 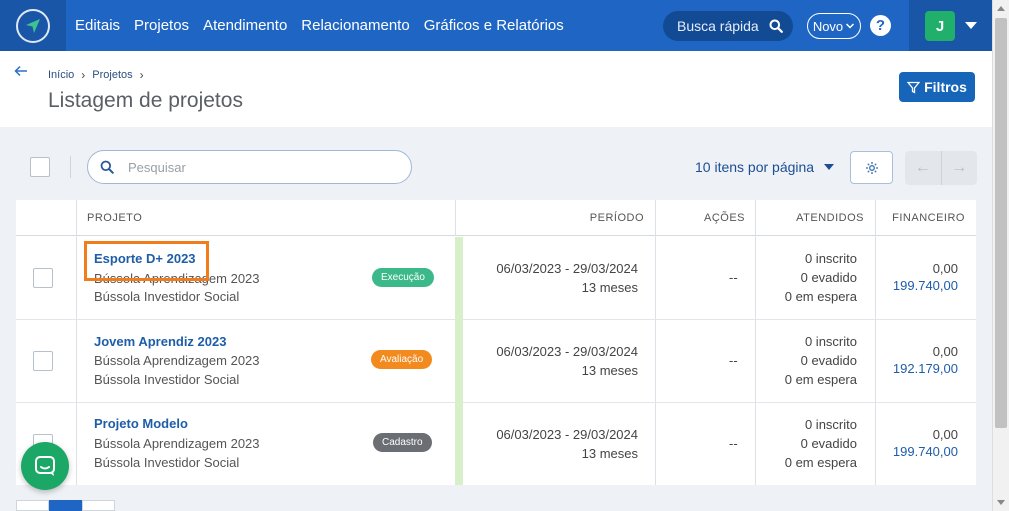 What do you see at coordinates (114, 218) in the screenshot?
I see `header-projeto: PROJETO` at bounding box center [114, 218].